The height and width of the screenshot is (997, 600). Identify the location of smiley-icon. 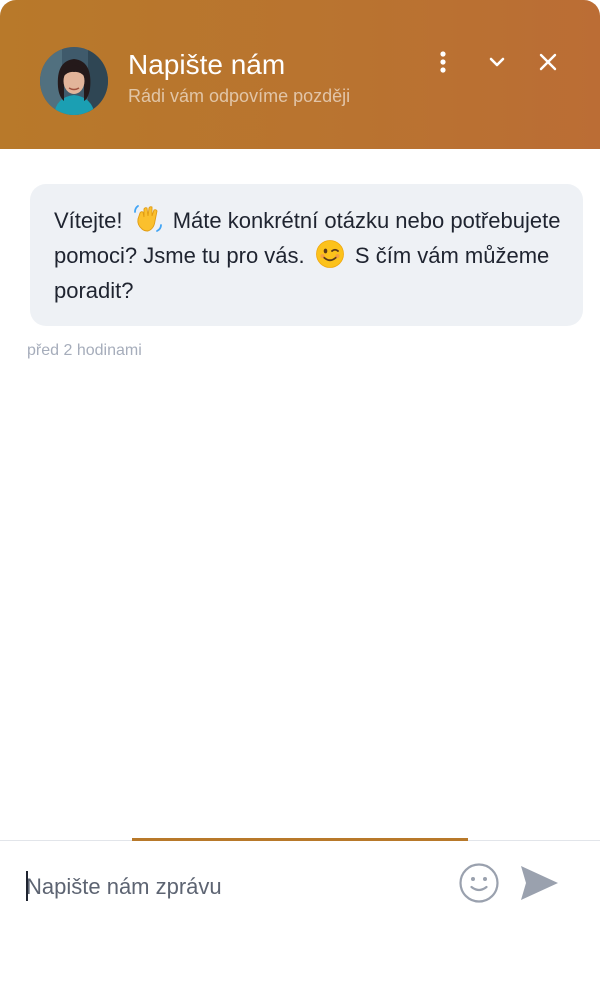
(479, 883).